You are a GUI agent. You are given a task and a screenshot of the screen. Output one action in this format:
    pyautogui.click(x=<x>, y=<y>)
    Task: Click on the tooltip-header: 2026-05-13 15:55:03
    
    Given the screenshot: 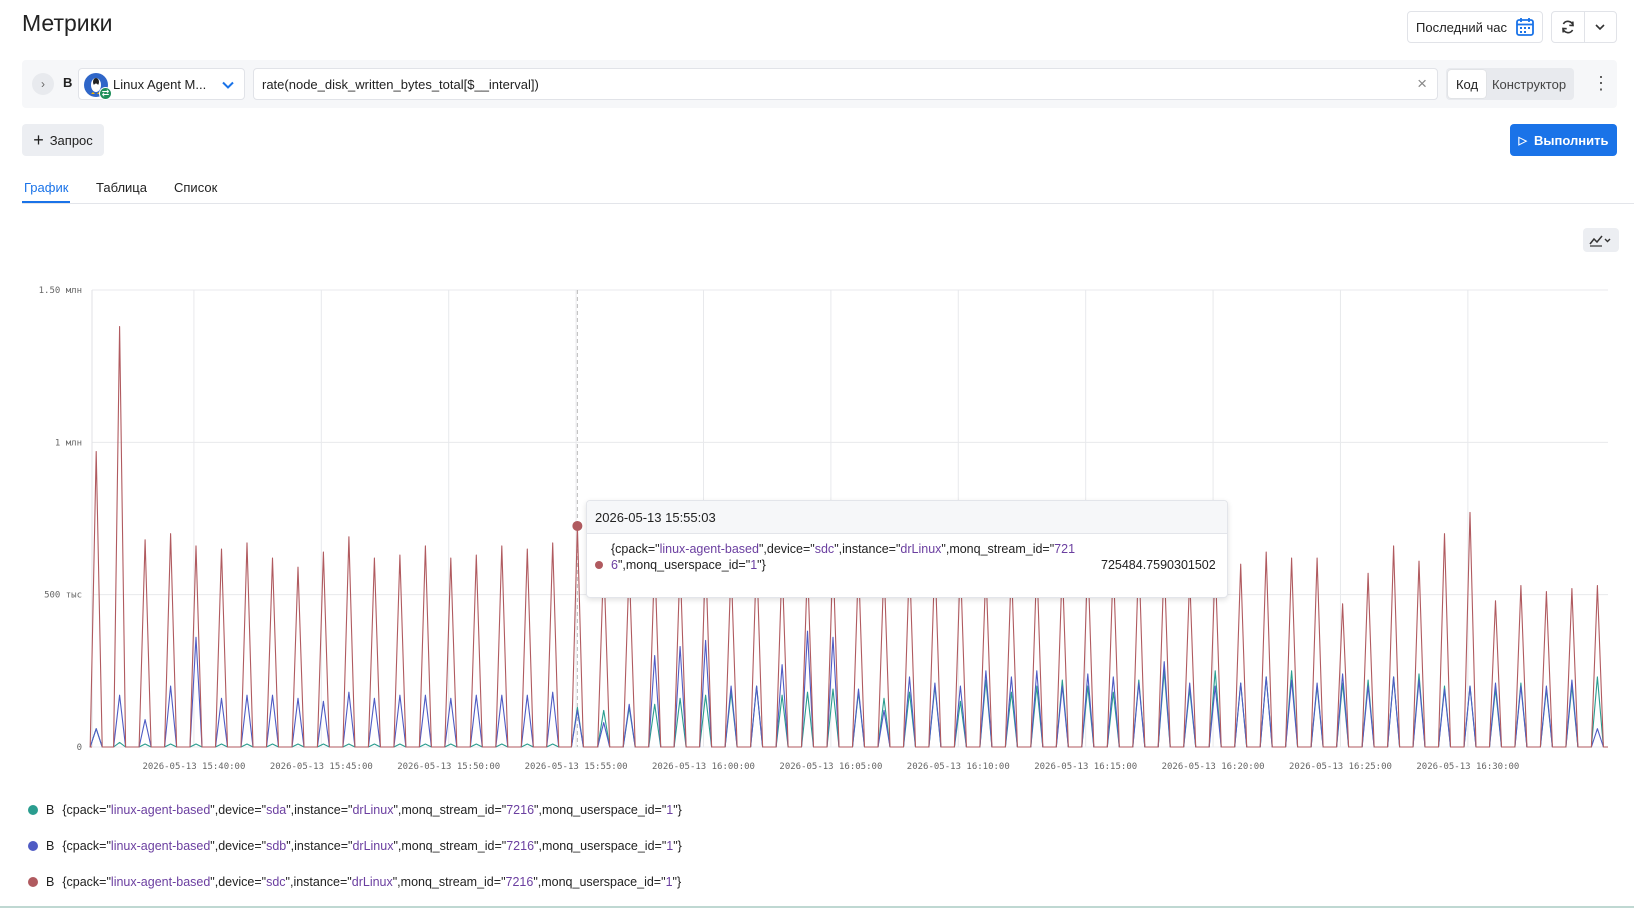 What is the action you would take?
    pyautogui.click(x=907, y=517)
    